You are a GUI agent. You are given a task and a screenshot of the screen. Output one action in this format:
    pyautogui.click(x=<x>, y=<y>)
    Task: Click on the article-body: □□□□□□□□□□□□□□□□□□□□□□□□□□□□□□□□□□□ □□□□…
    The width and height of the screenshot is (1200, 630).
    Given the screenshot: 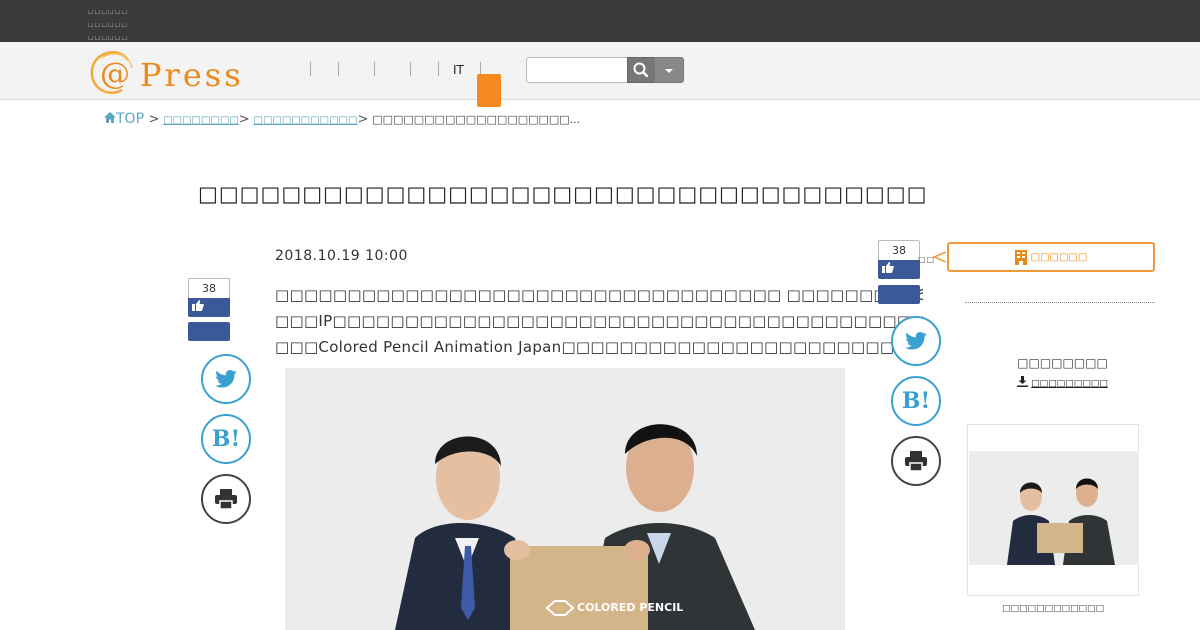 What is the action you would take?
    pyautogui.click(x=599, y=321)
    